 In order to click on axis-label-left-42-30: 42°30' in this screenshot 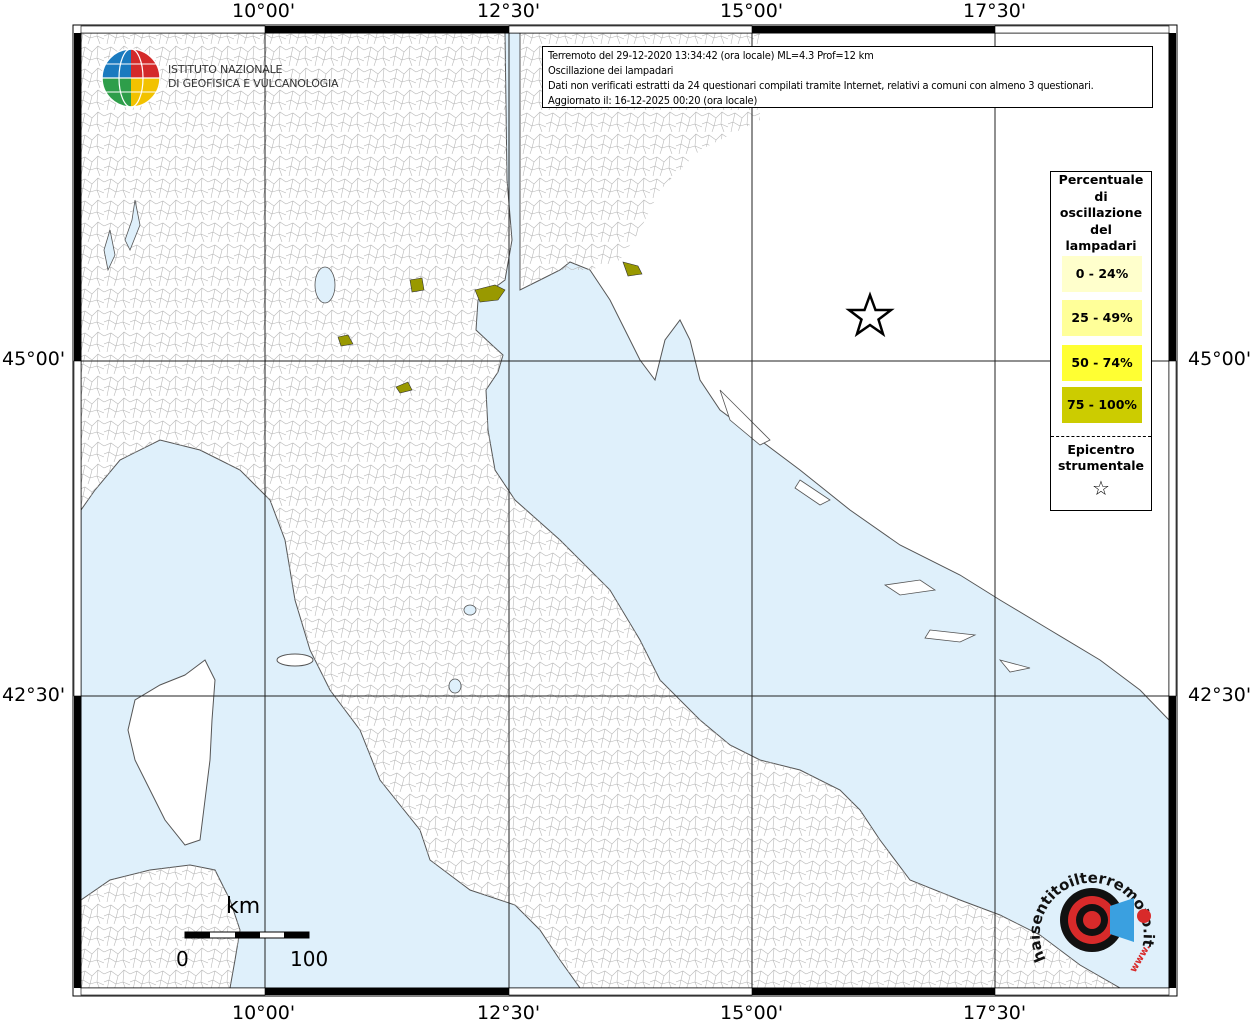, I will do `click(34, 695)`.